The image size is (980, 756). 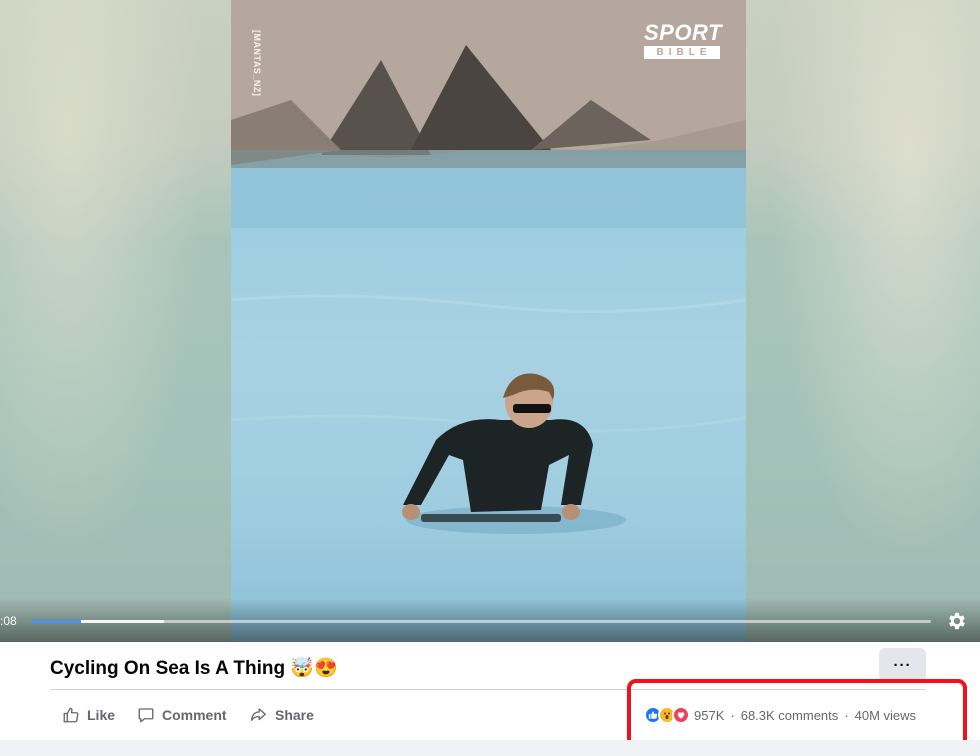 What do you see at coordinates (797, 713) in the screenshot?
I see `stats-highlight-annotation` at bounding box center [797, 713].